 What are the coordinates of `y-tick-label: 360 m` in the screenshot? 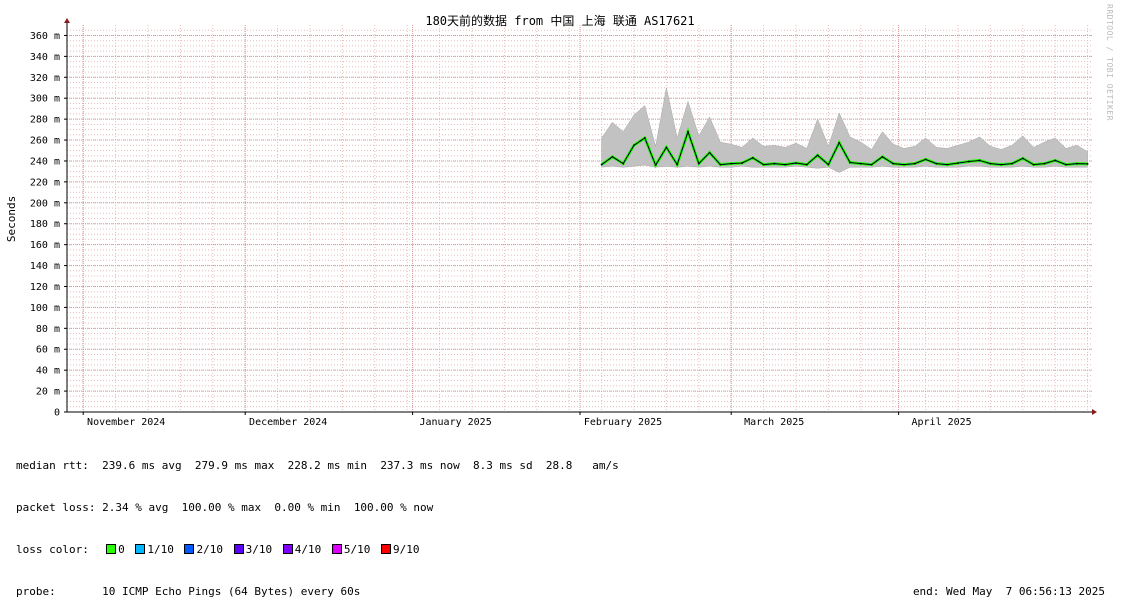 It's located at (45, 36).